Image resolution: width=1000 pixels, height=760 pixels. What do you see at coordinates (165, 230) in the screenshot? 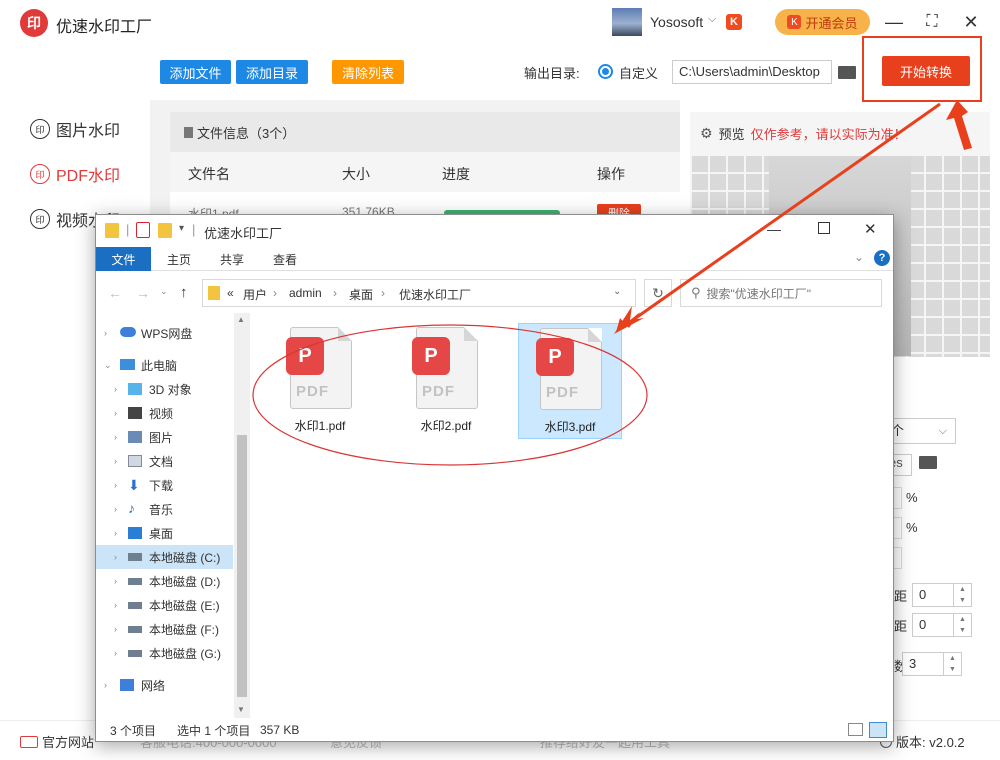
I see `new-folder-icon` at bounding box center [165, 230].